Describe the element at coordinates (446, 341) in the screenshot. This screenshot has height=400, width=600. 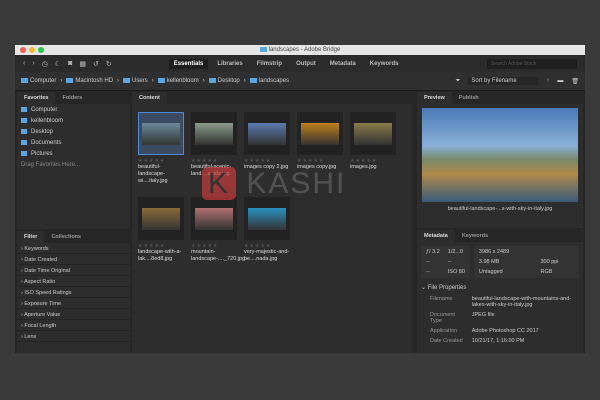
I see `meta-cell: Date Created` at that location.